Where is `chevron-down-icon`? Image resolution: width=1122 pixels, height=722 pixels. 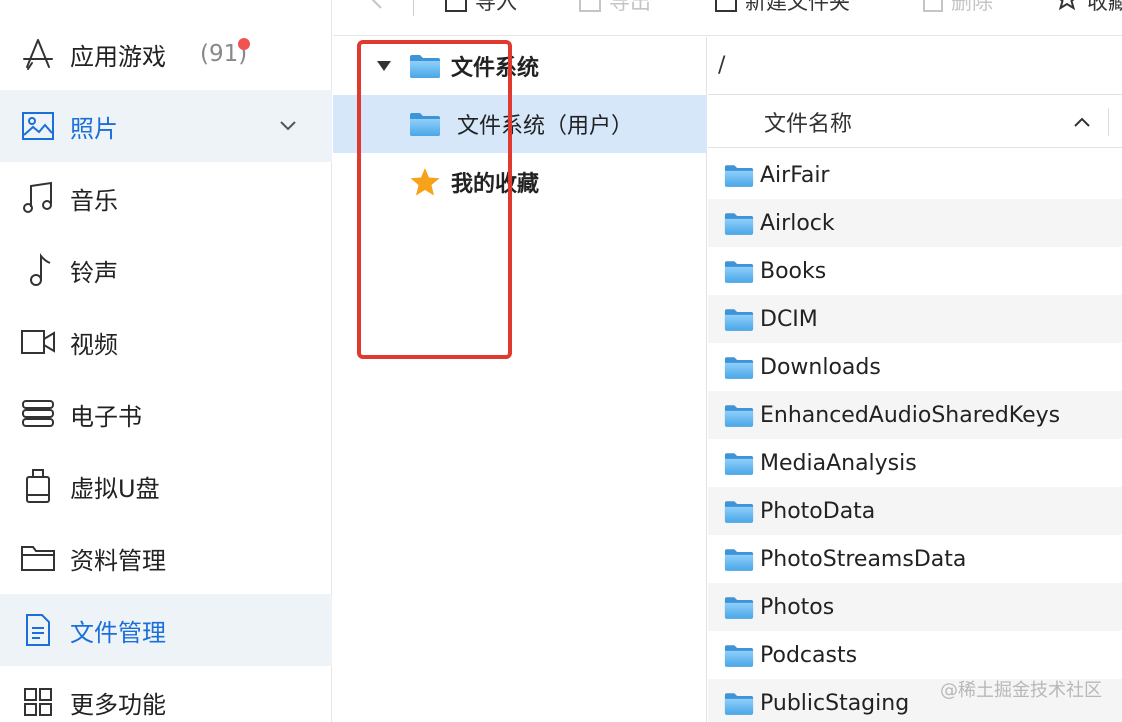 chevron-down-icon is located at coordinates (288, 126).